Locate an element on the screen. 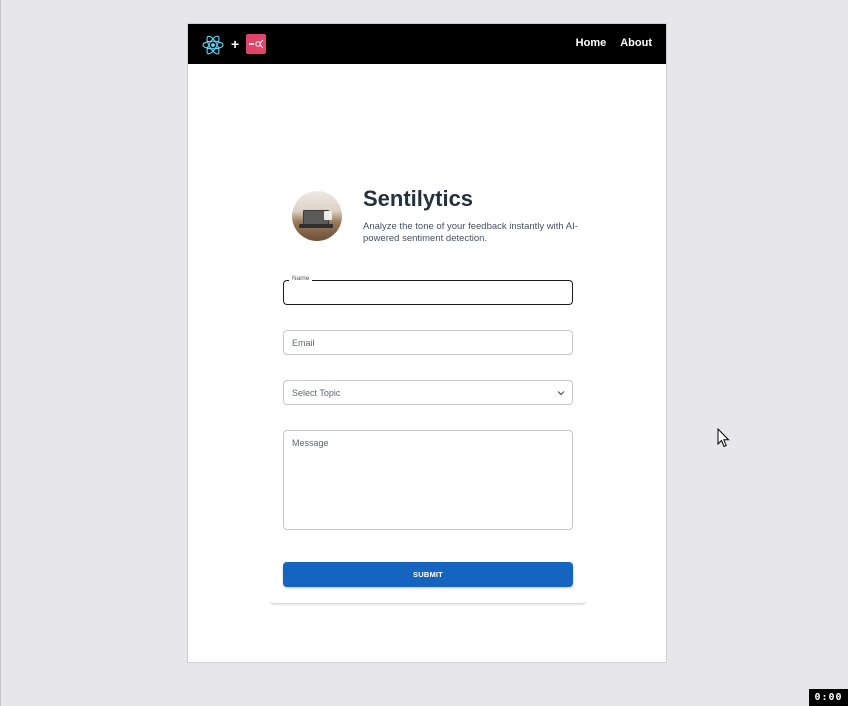 This screenshot has height=706, width=848. topic-select: Select Topic is located at coordinates (428, 392).